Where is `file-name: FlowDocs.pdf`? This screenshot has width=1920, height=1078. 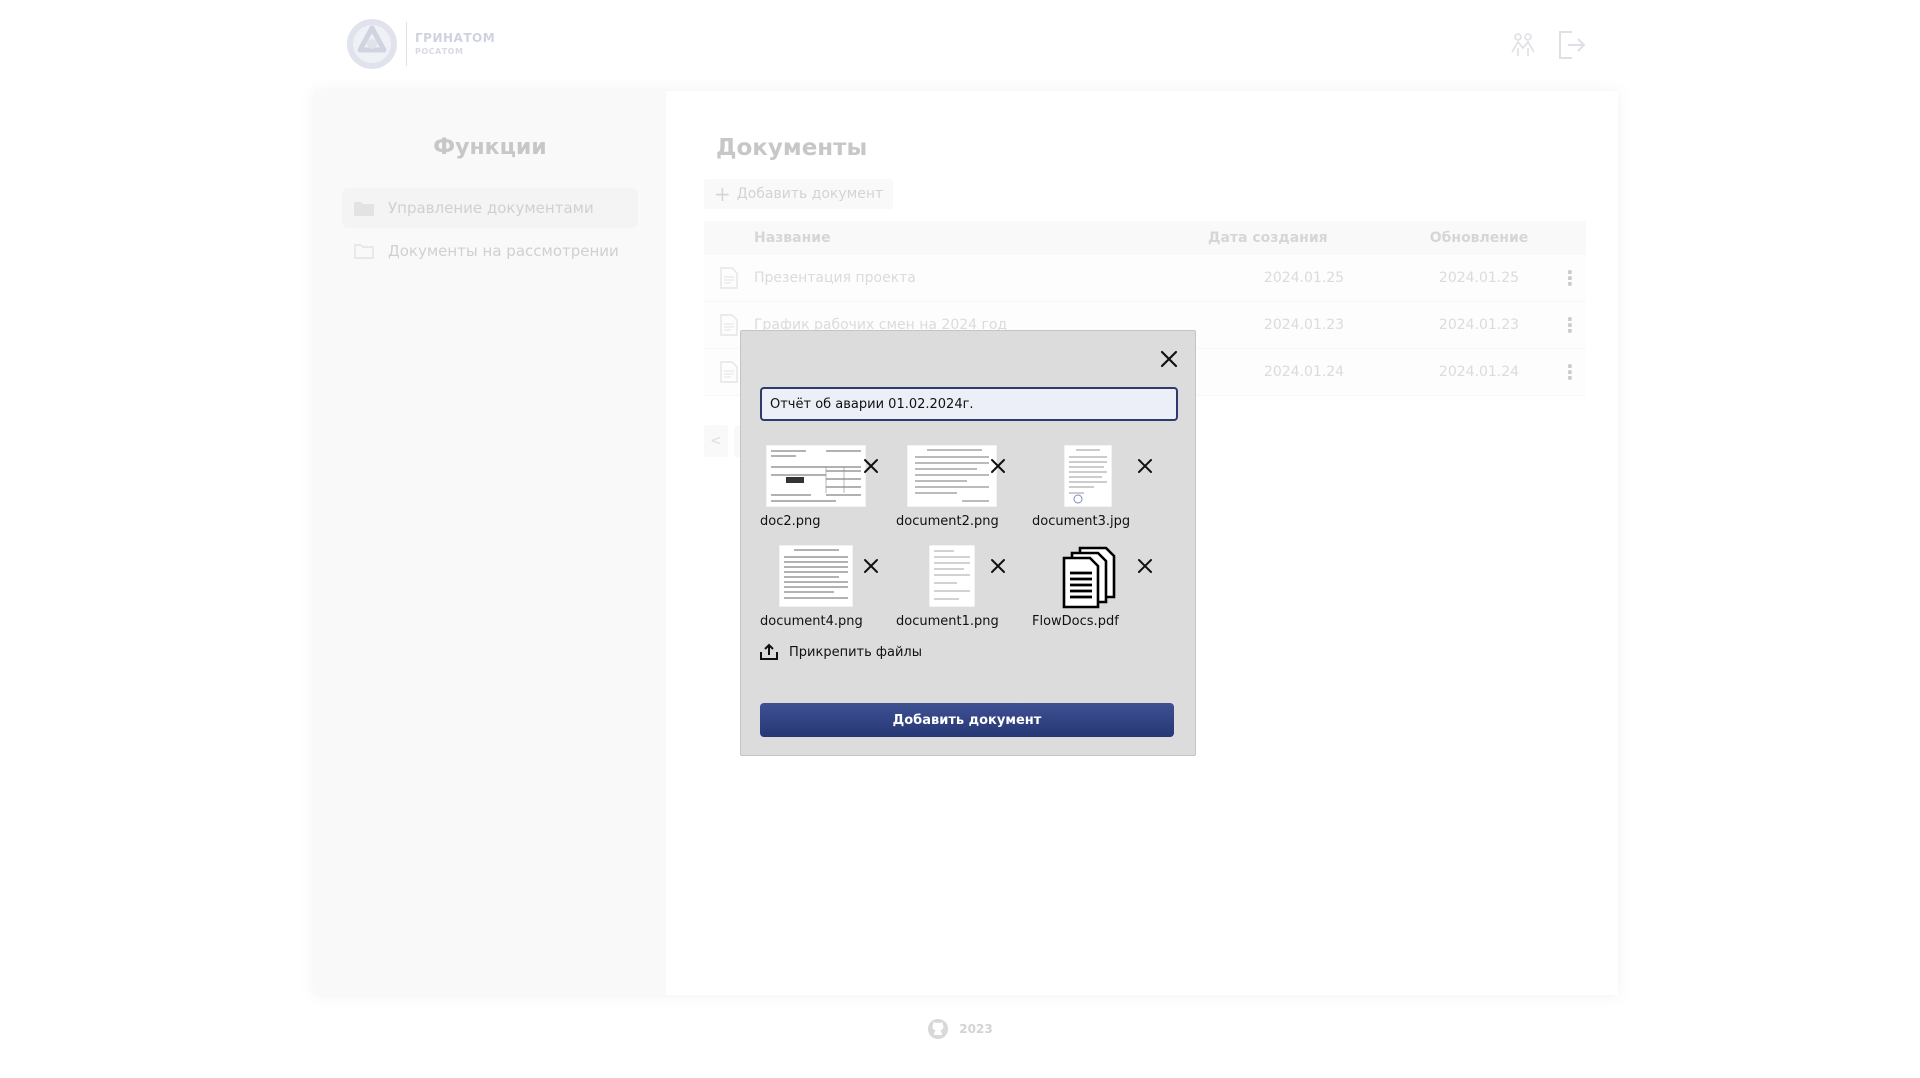 file-name: FlowDocs.pdf is located at coordinates (1075, 621).